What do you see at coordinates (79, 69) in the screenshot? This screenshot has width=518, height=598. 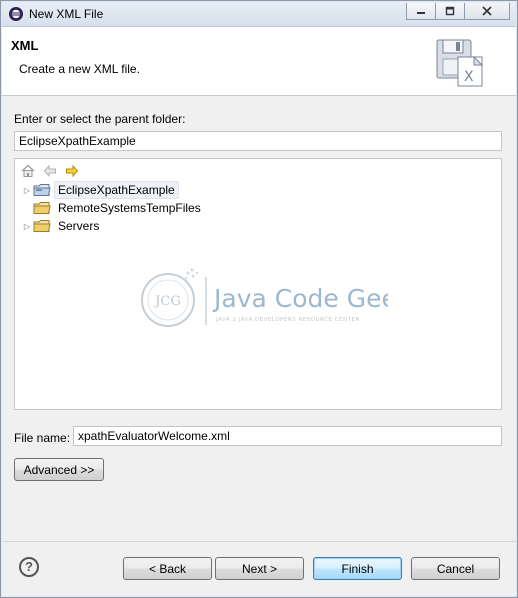 I see `wizard-description: Create a new XML file.` at bounding box center [79, 69].